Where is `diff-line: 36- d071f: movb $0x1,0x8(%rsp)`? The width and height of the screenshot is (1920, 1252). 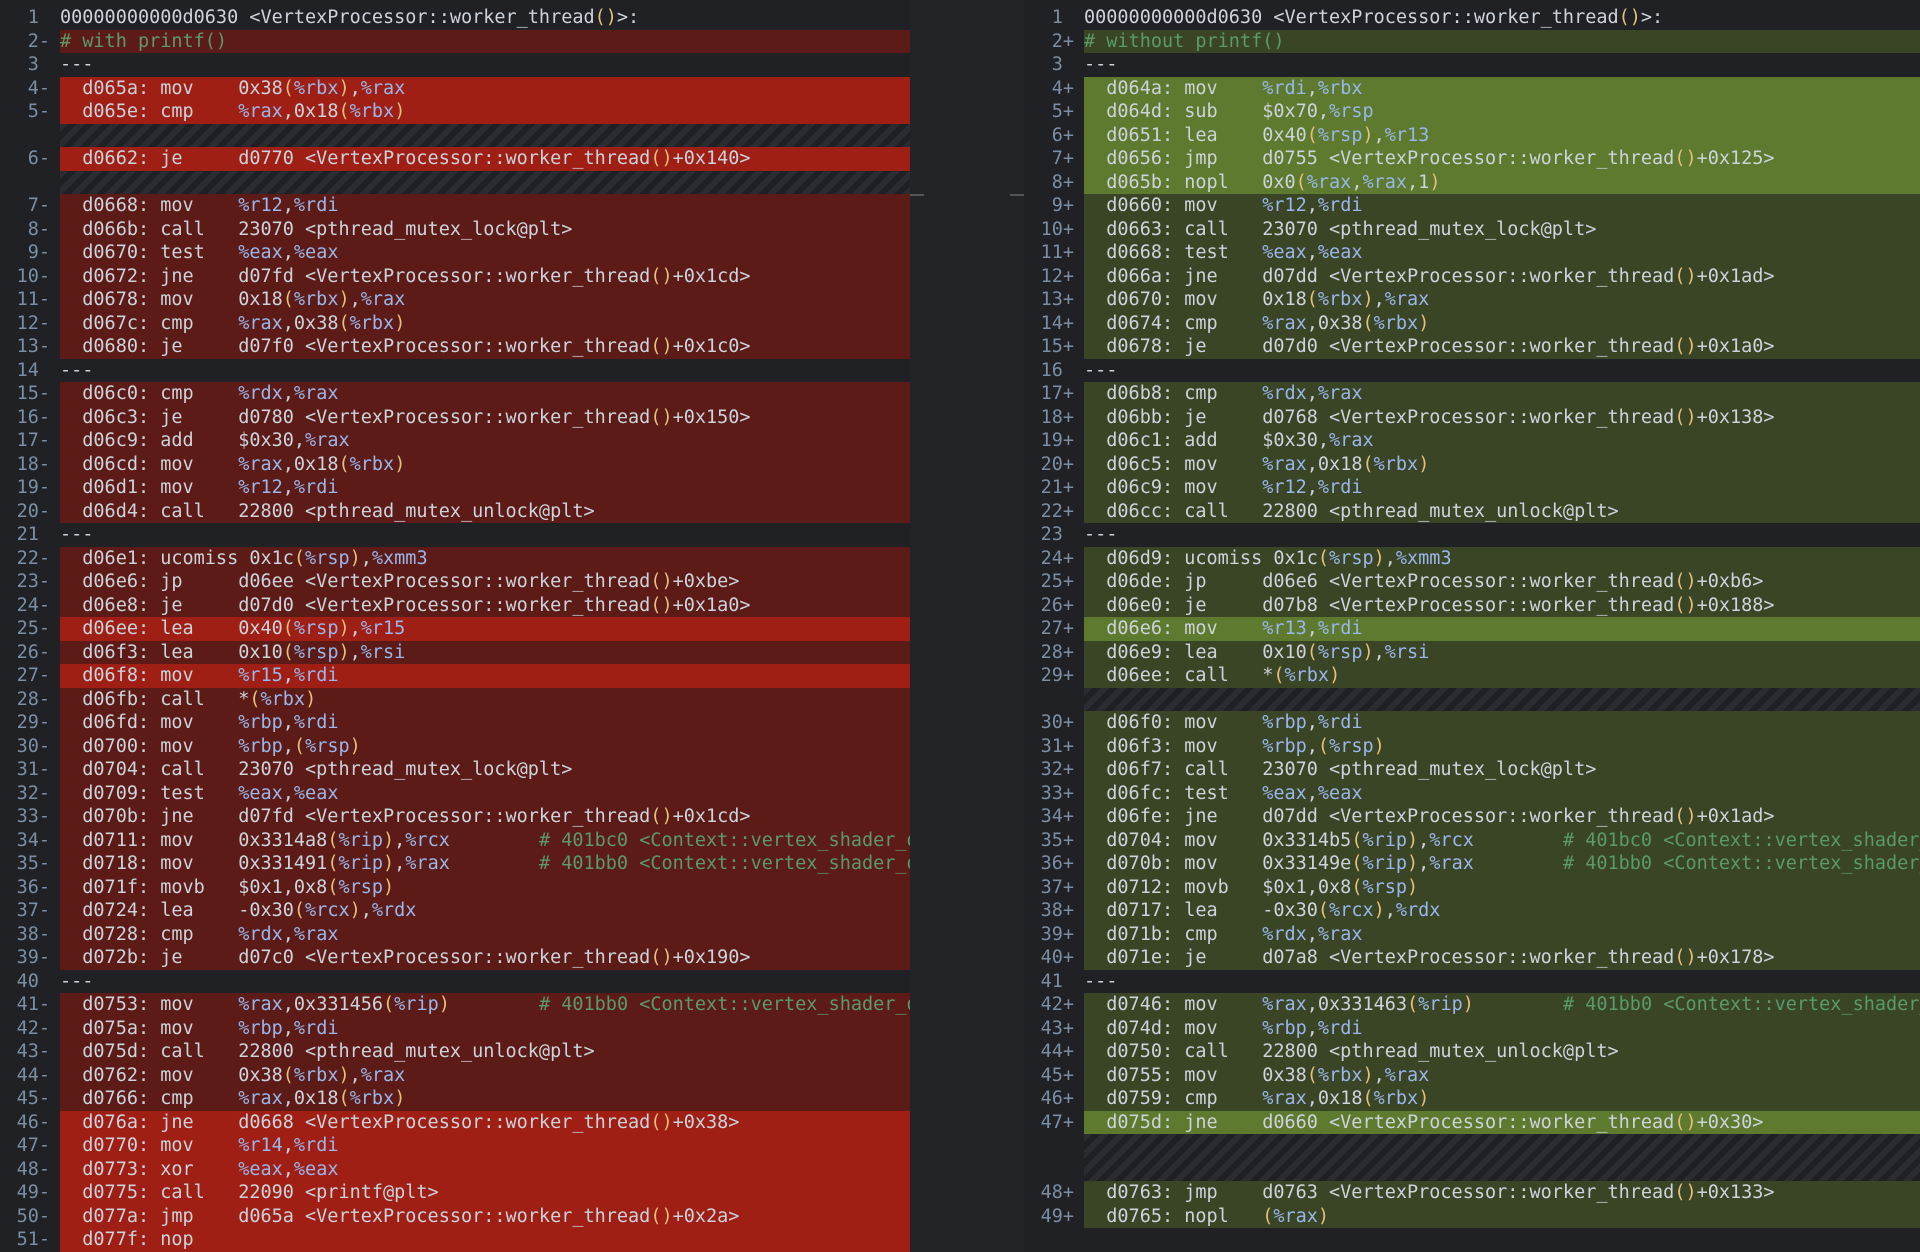 diff-line: 36- d071f: movb $0x1,0x8(%rsp) is located at coordinates (455, 887).